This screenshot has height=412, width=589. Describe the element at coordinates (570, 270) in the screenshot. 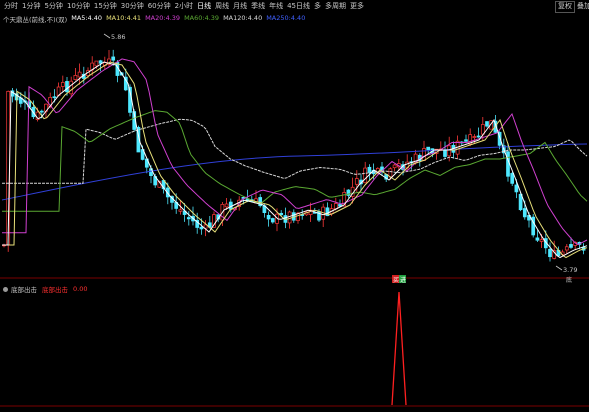

I see `low-price-label: 3.79` at that location.